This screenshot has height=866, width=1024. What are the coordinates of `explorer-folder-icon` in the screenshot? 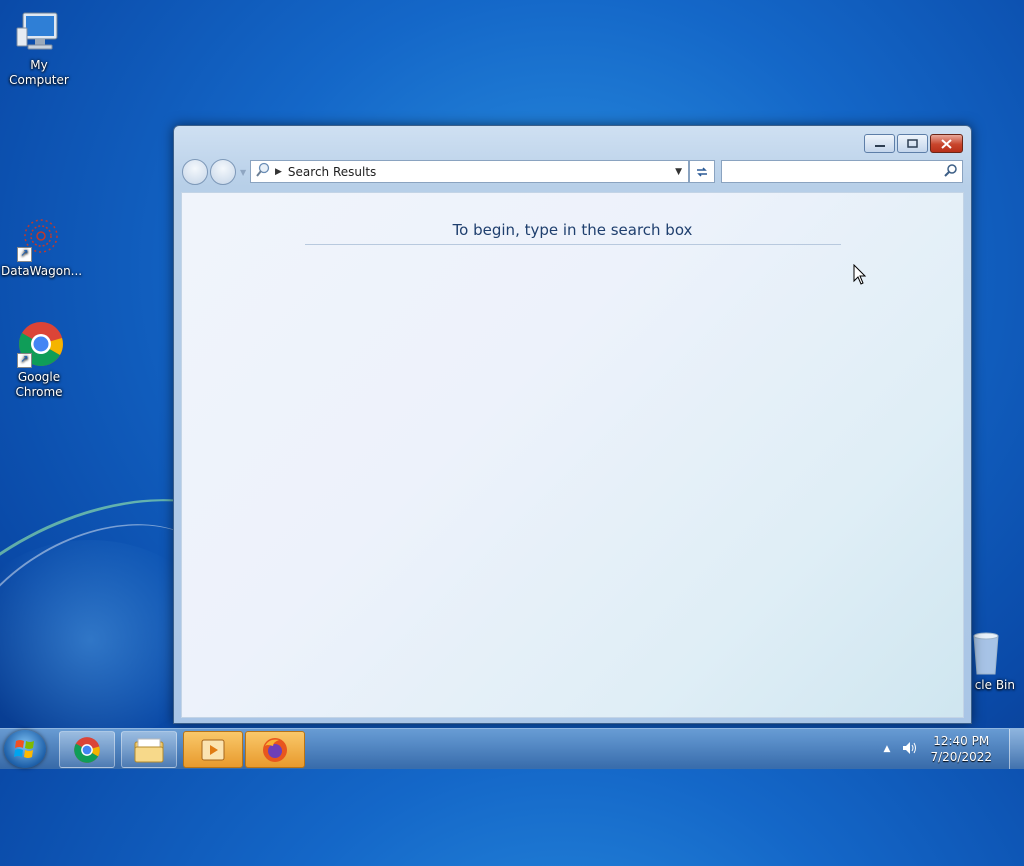 It's located at (149, 750).